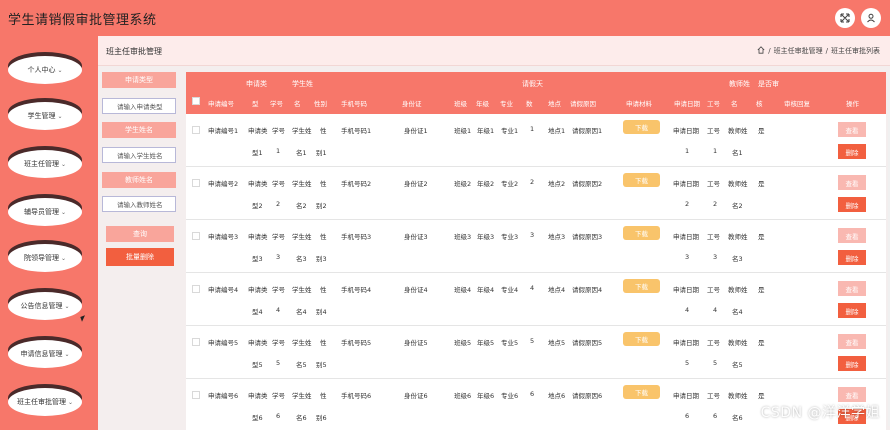 The height and width of the screenshot is (430, 890). Describe the element at coordinates (278, 416) in the screenshot. I see `cell-student-no-b: 6` at that location.